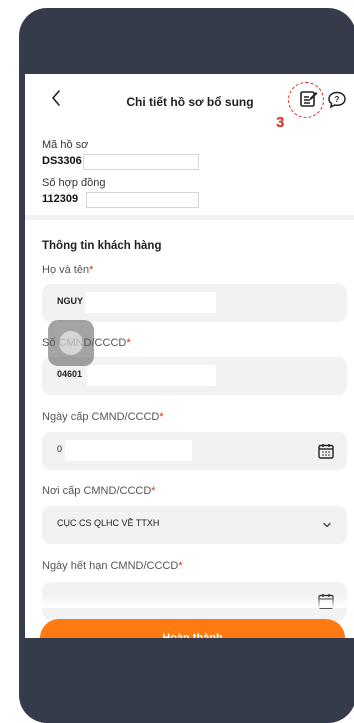 The image size is (354, 723). I want to click on full-name-input: NGUY, so click(194, 303).